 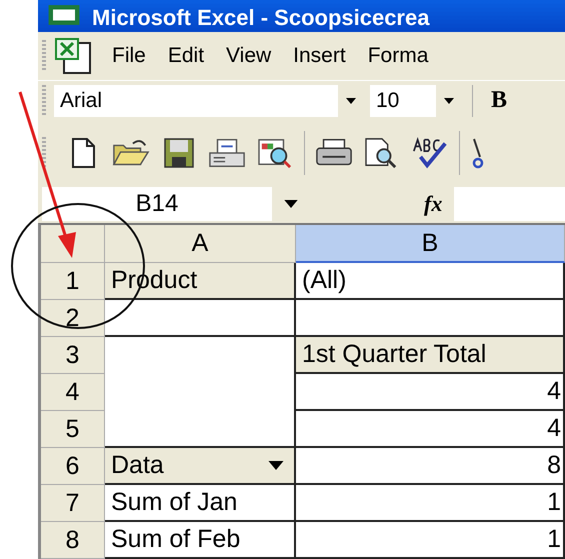 What do you see at coordinates (209, 100) in the screenshot?
I see `font-dropdown: Arial` at bounding box center [209, 100].